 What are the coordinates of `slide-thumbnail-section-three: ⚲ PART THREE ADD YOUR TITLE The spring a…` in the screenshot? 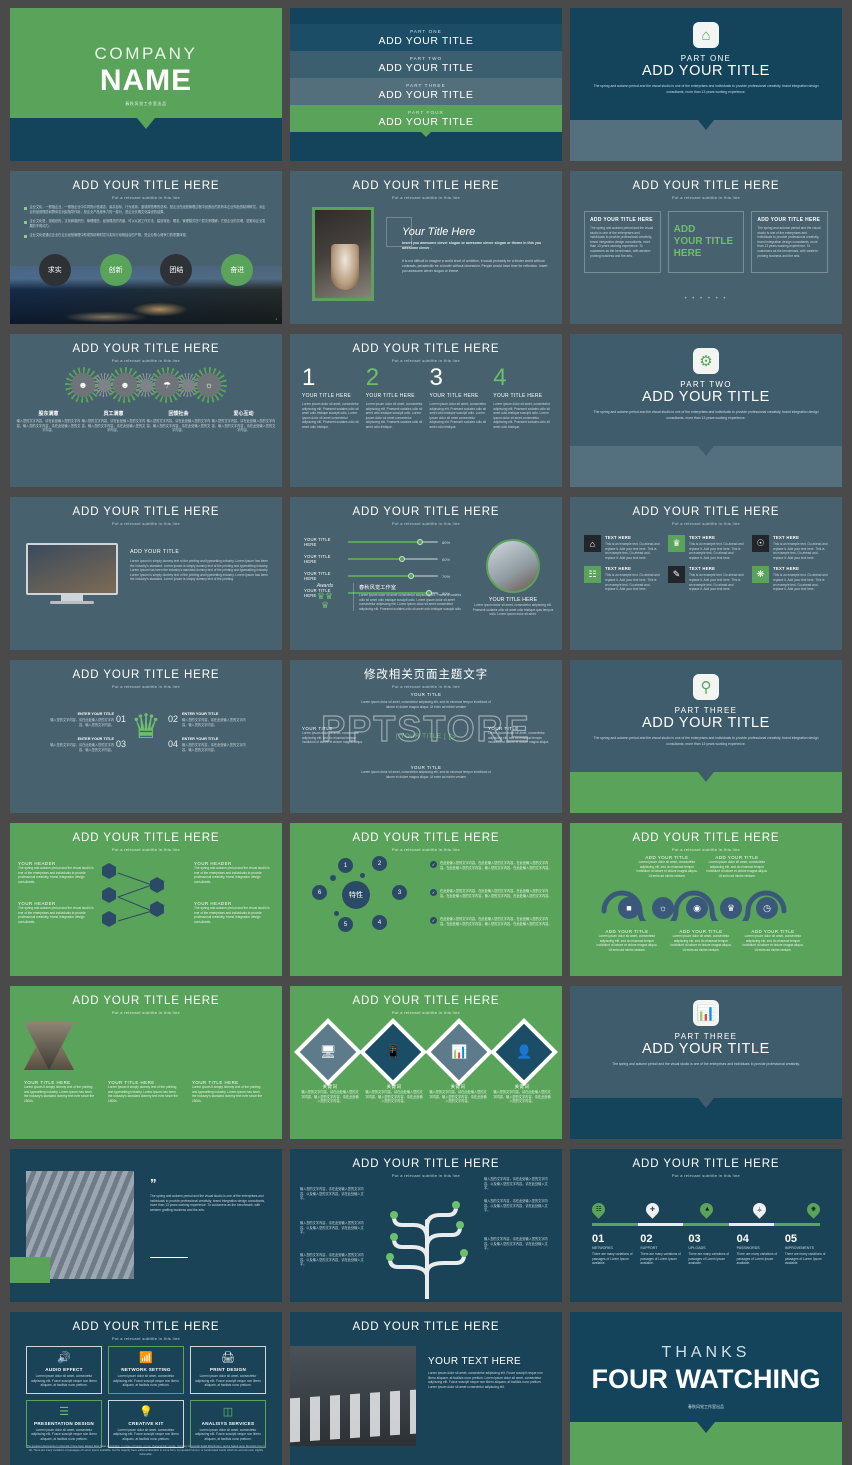 It's located at (706, 736).